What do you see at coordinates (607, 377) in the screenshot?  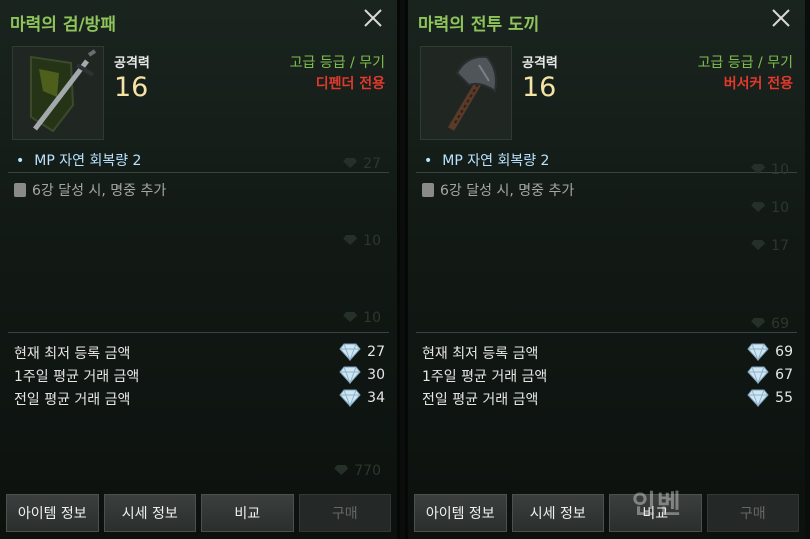 I see `price-row-week-avg: 1주일 평균 거래 금액 67` at bounding box center [607, 377].